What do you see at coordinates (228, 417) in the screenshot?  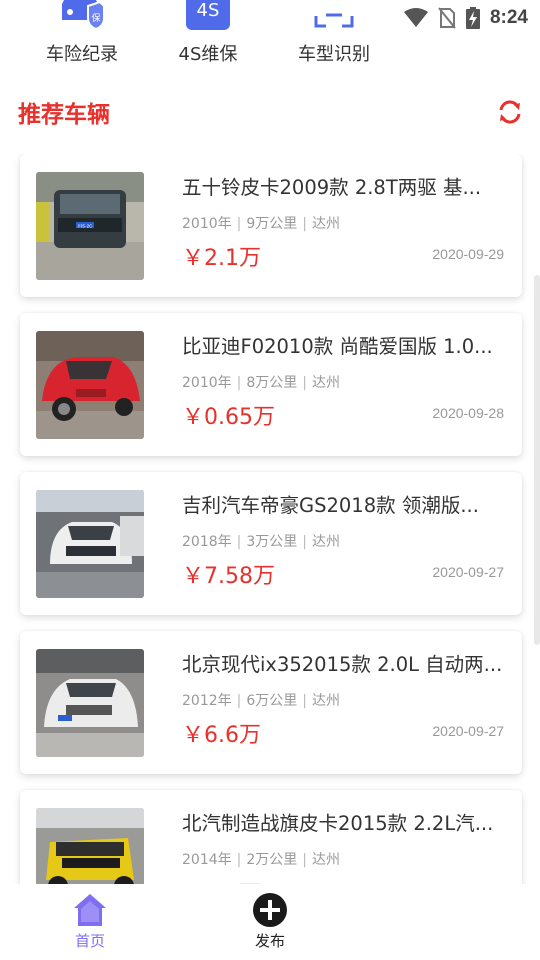 I see `car-price: ￥0.65万` at bounding box center [228, 417].